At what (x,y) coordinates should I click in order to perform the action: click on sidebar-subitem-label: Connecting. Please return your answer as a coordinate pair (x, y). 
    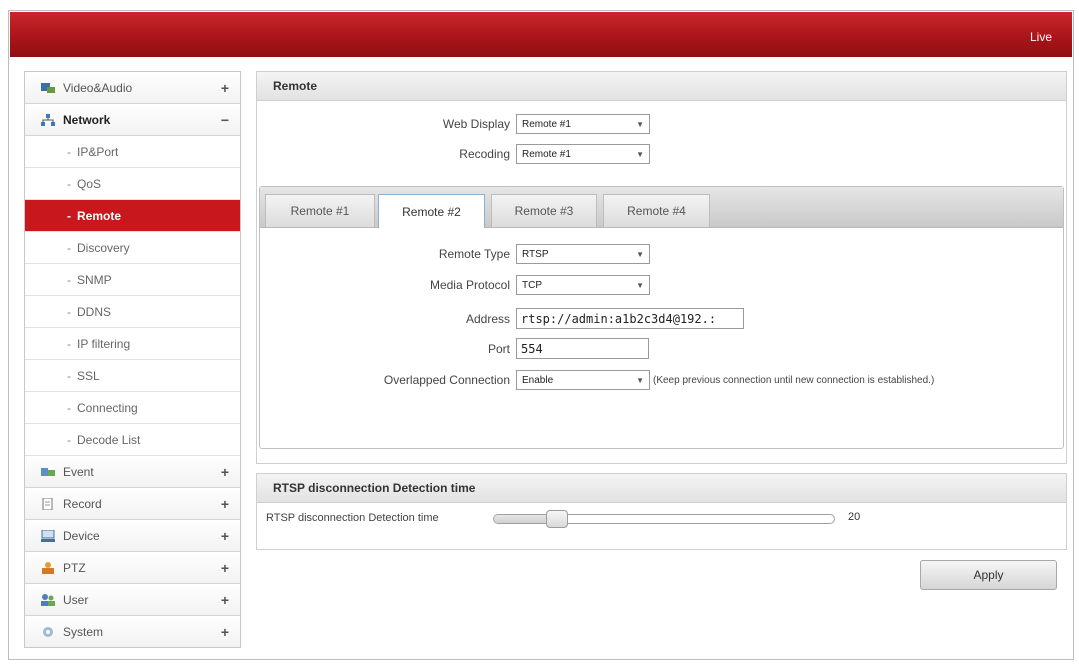
    Looking at the image, I should click on (107, 407).